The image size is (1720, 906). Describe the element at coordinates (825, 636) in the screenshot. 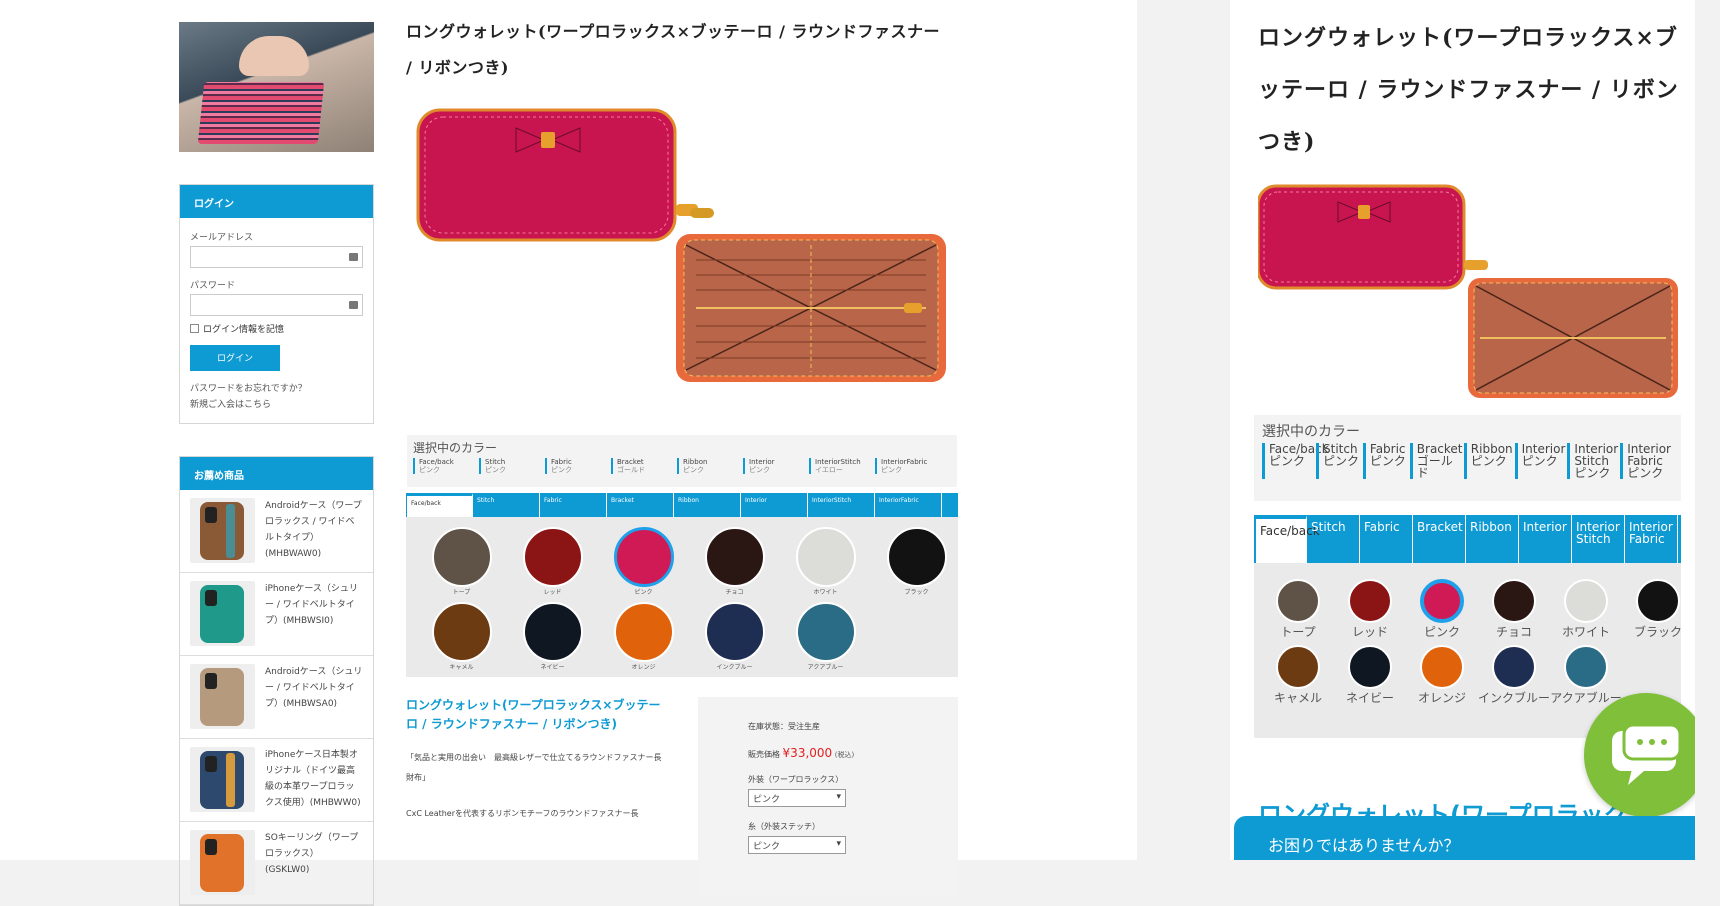

I see `color-swatch: アクアブルー` at that location.